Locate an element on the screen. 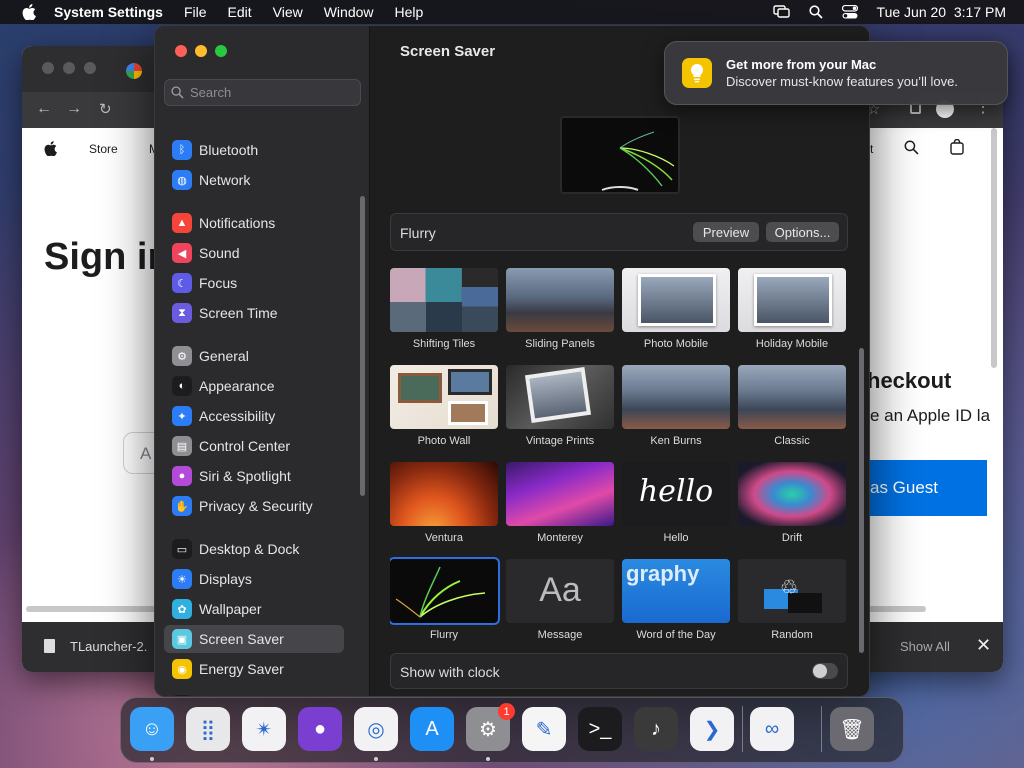  saver-label: Random is located at coordinates (792, 635).